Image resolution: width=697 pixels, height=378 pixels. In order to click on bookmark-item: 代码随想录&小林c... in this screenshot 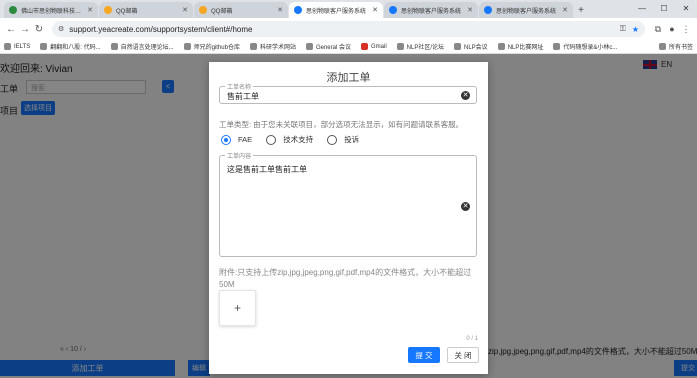, I will do `click(585, 46)`.